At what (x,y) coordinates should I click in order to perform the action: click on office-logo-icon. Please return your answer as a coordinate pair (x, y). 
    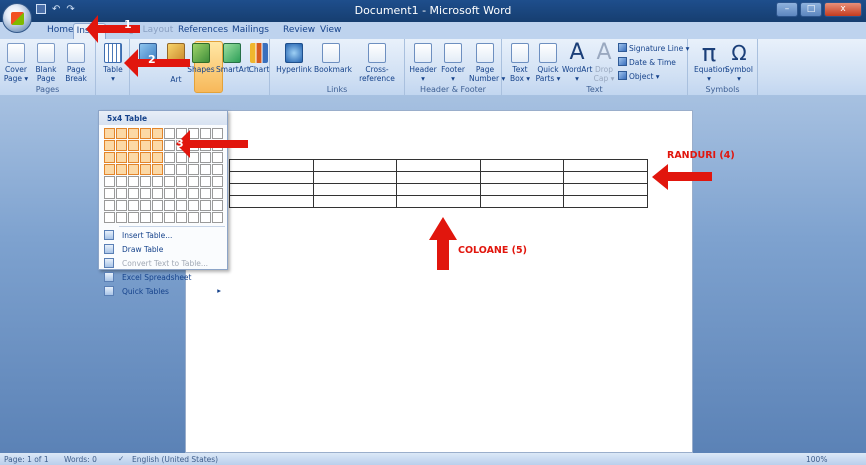
    Looking at the image, I should click on (17, 18).